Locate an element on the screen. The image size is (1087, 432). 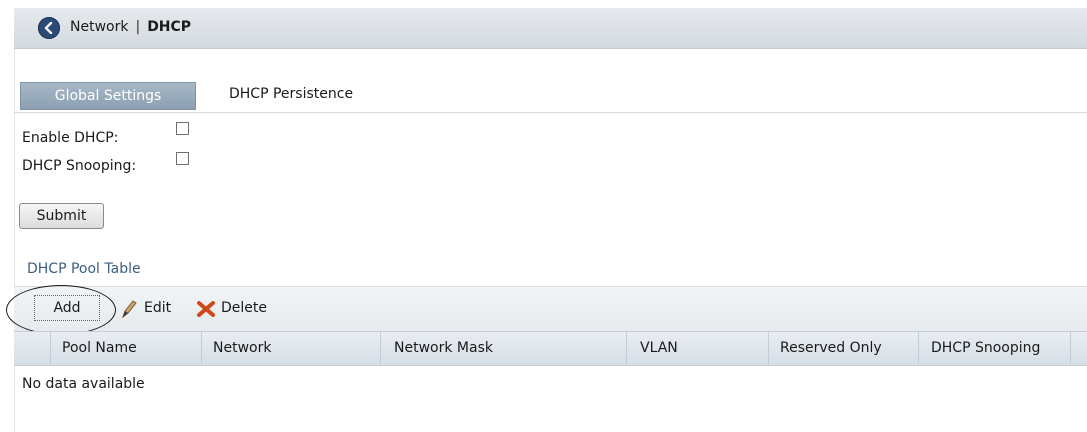
page-left-border is located at coordinates (14, 220).